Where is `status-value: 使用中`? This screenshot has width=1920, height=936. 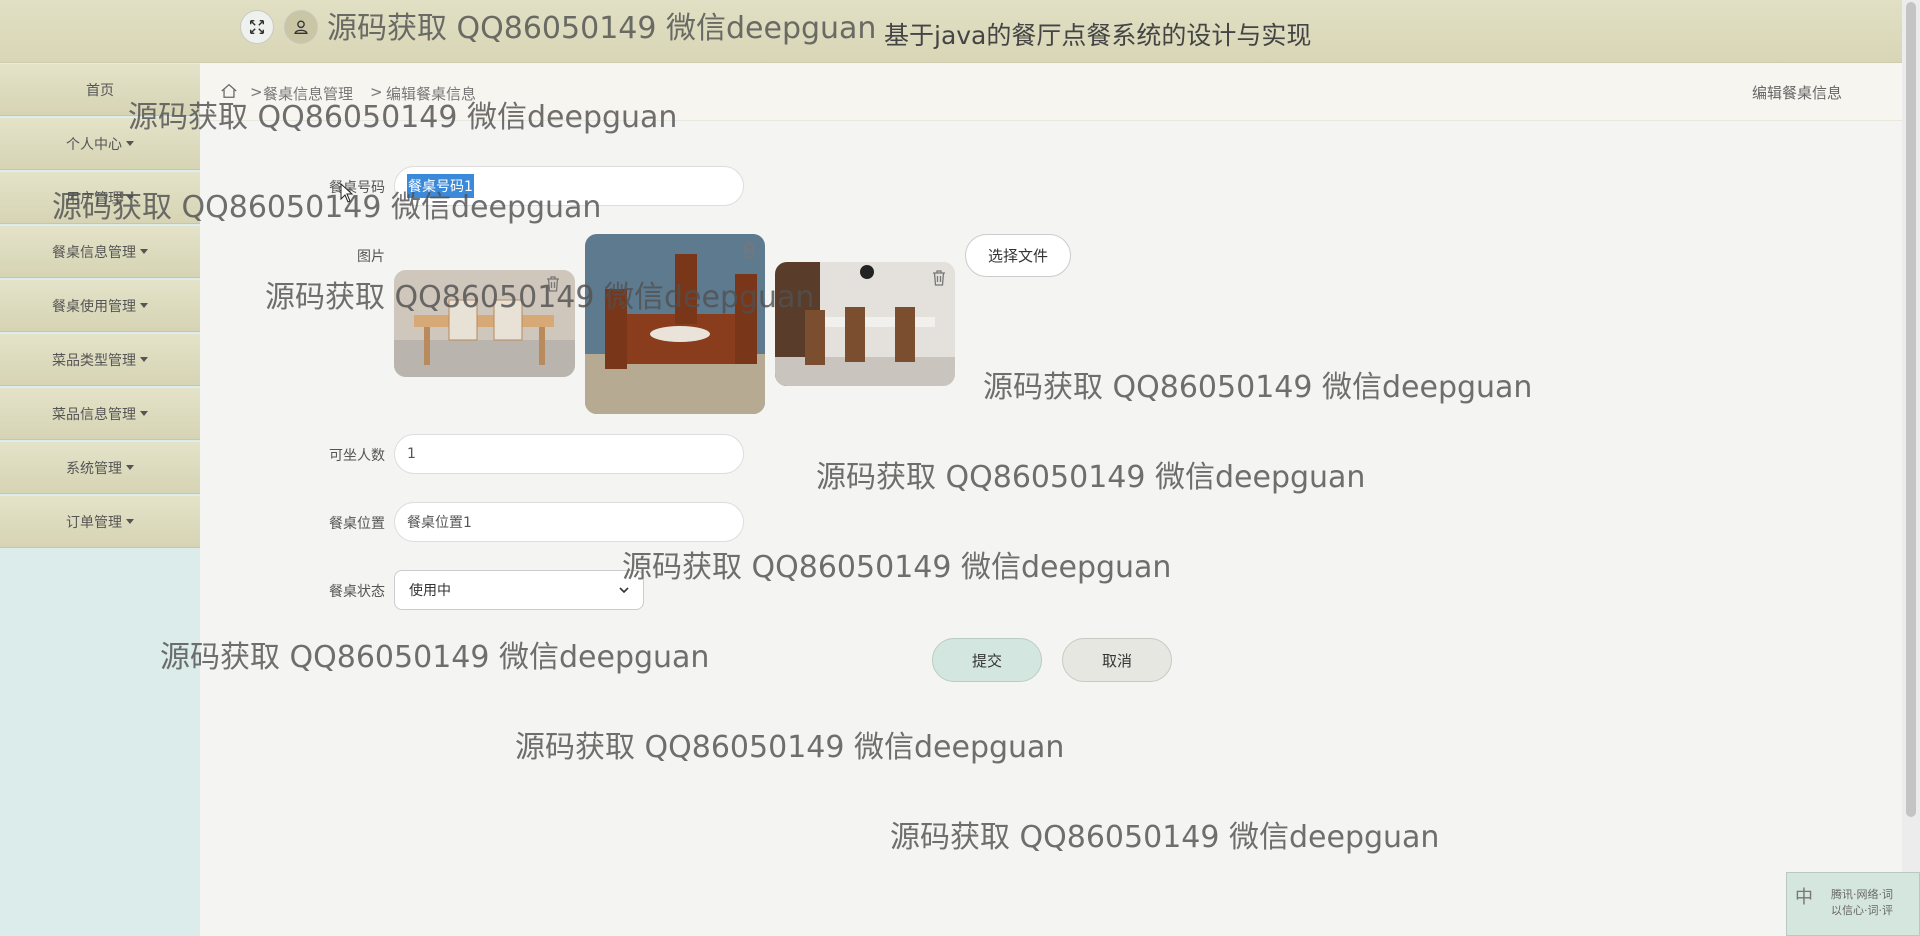
status-value: 使用中 is located at coordinates (430, 591).